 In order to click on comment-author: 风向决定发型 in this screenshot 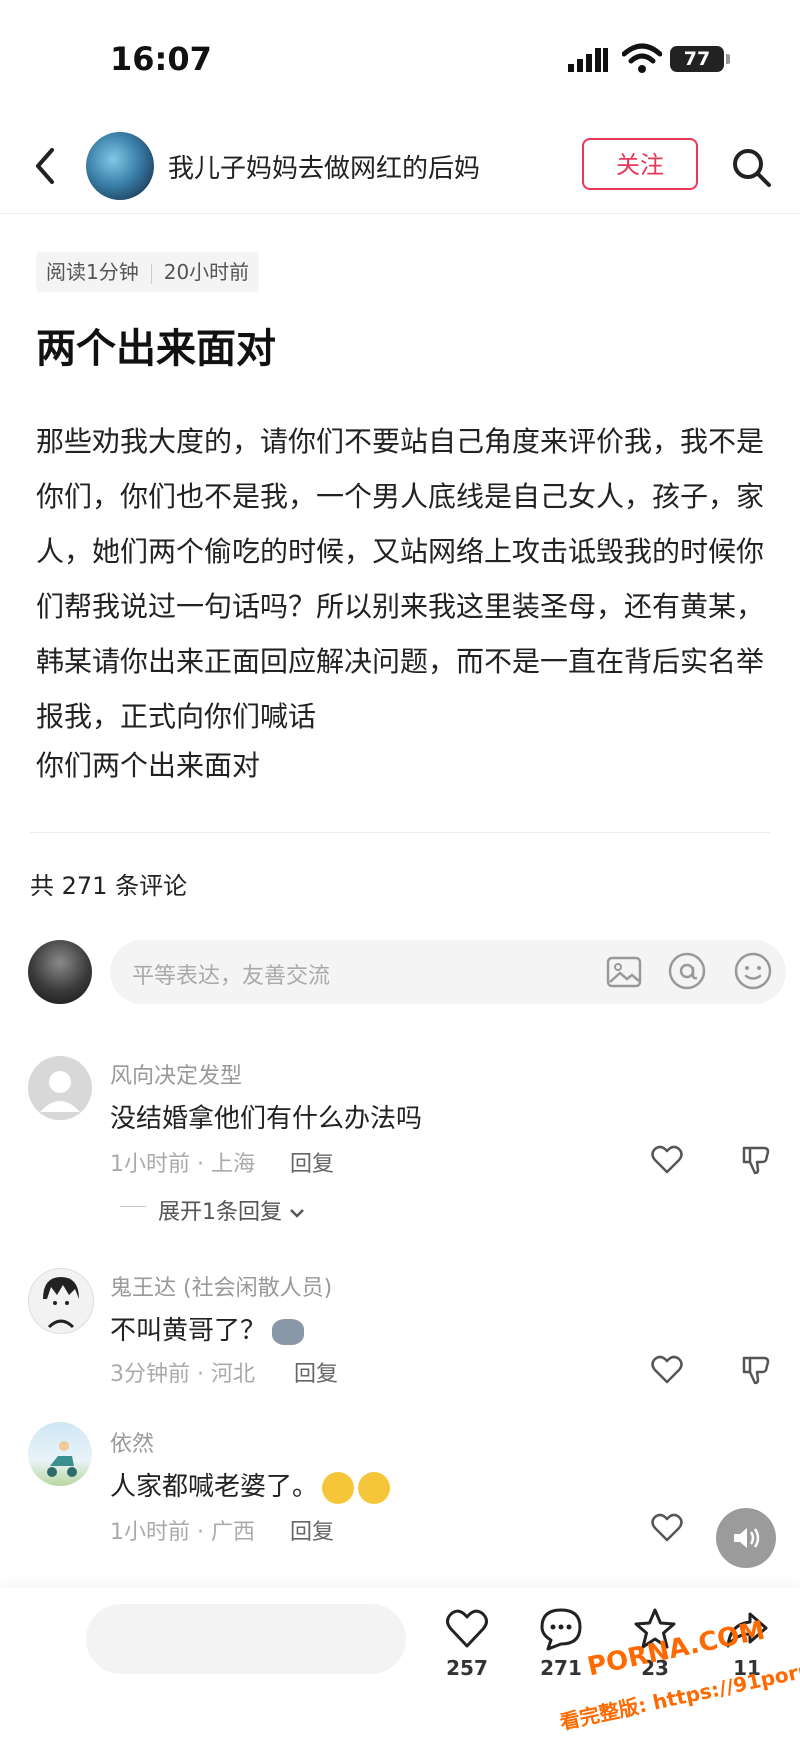, I will do `click(176, 1074)`.